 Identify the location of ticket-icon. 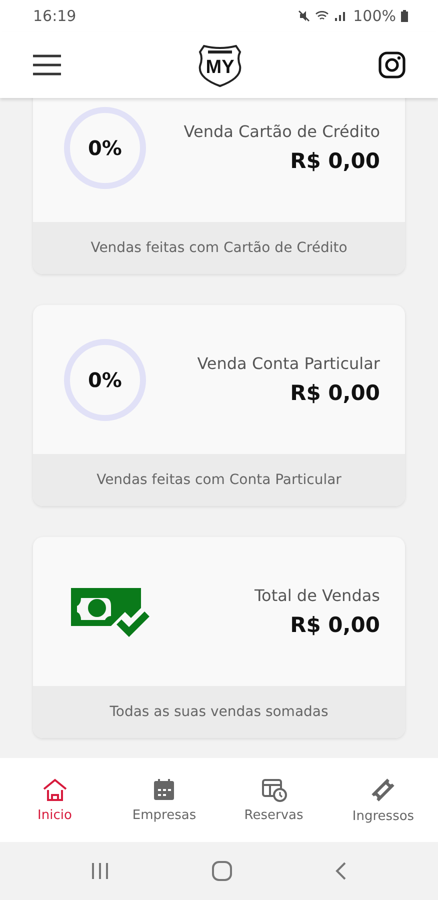
(383, 789).